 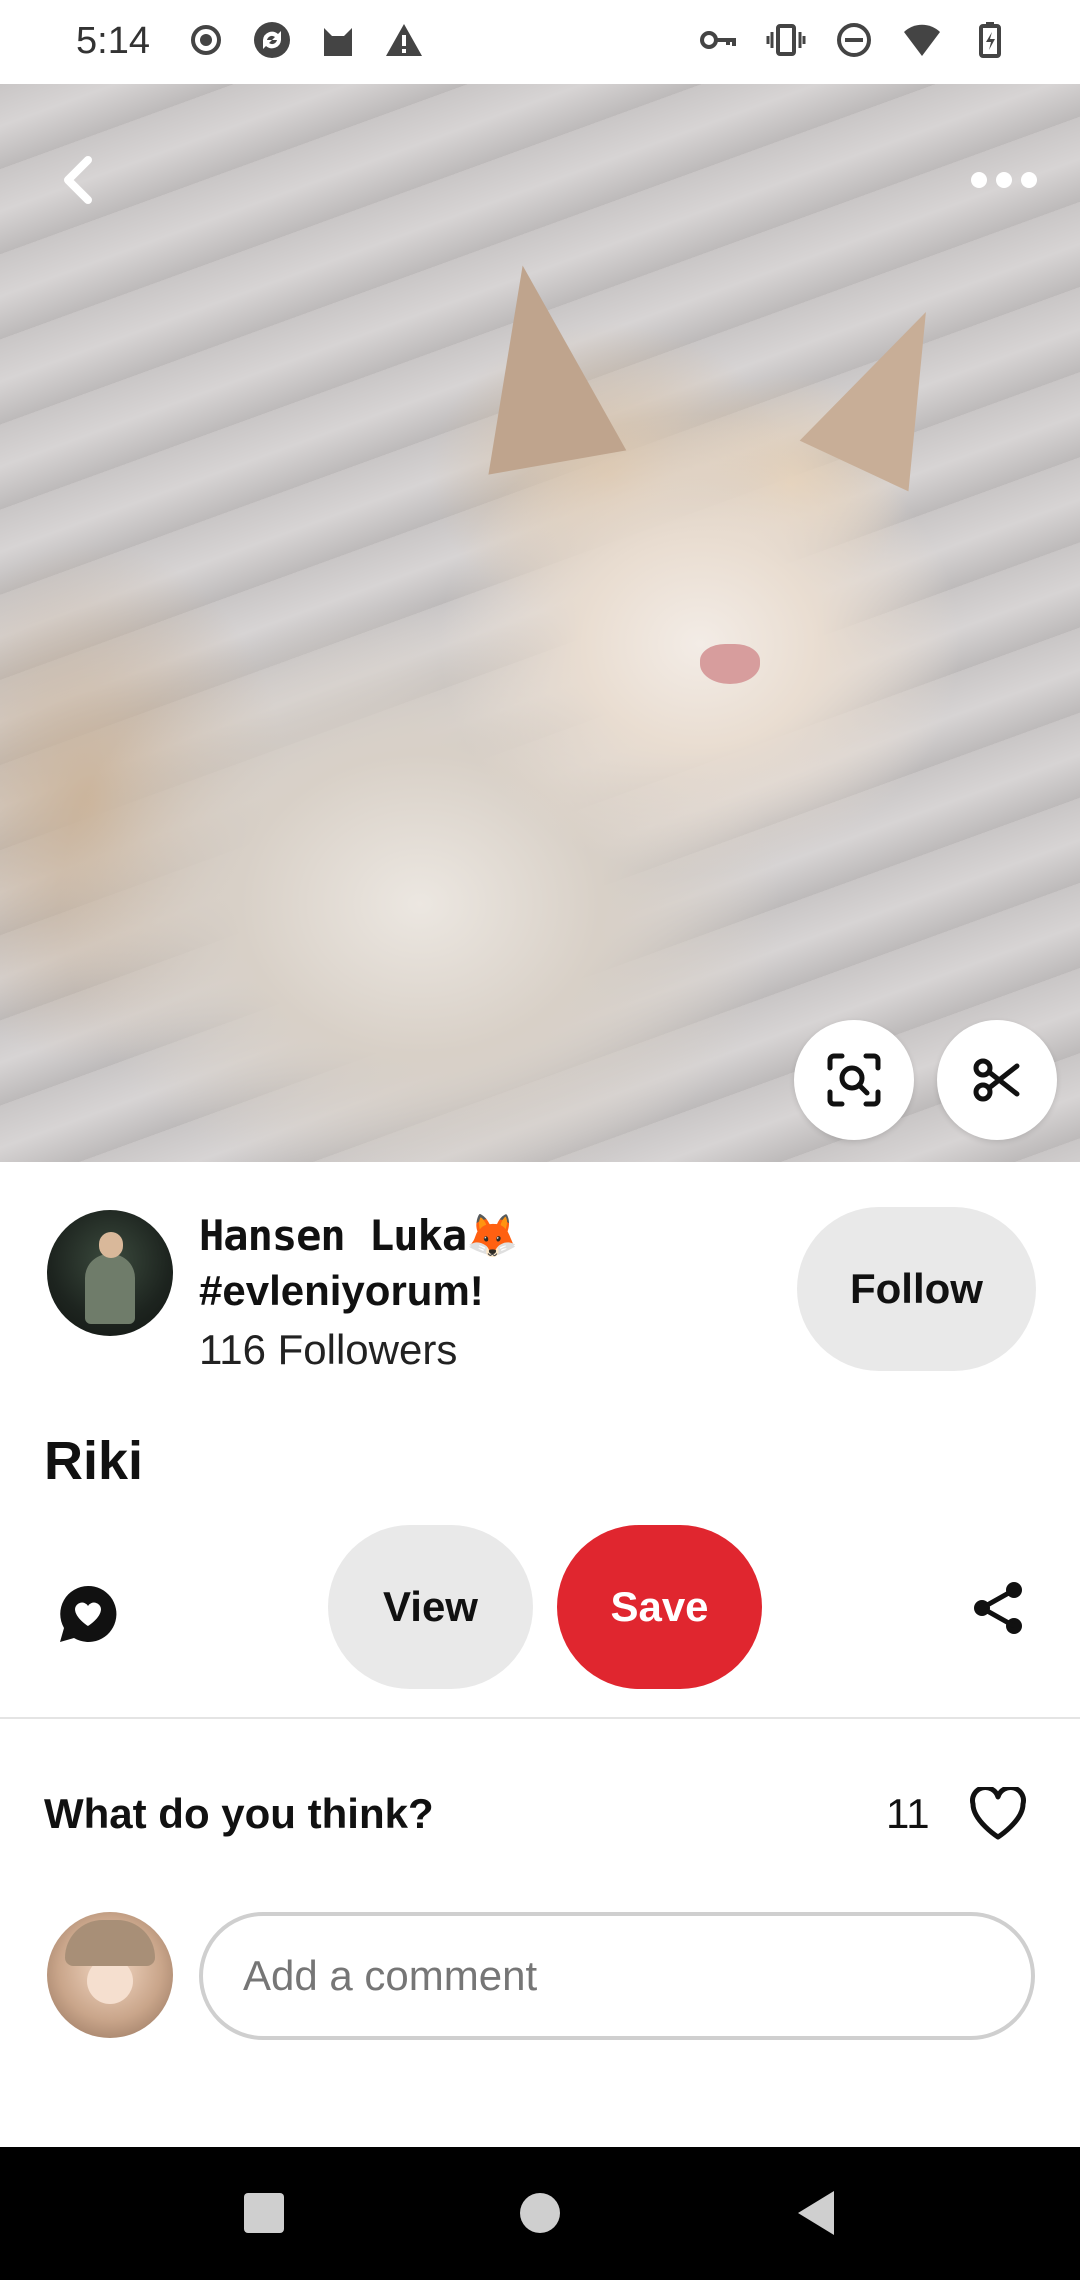 I want to click on creator-name: Hansen Luka🦊, so click(x=358, y=1236).